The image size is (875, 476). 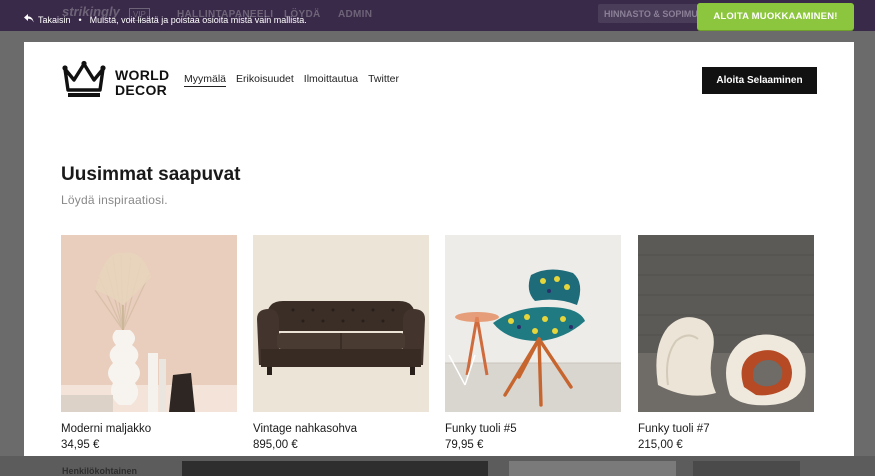 What do you see at coordinates (726, 429) in the screenshot?
I see `product-name: Funky tuoli #7` at bounding box center [726, 429].